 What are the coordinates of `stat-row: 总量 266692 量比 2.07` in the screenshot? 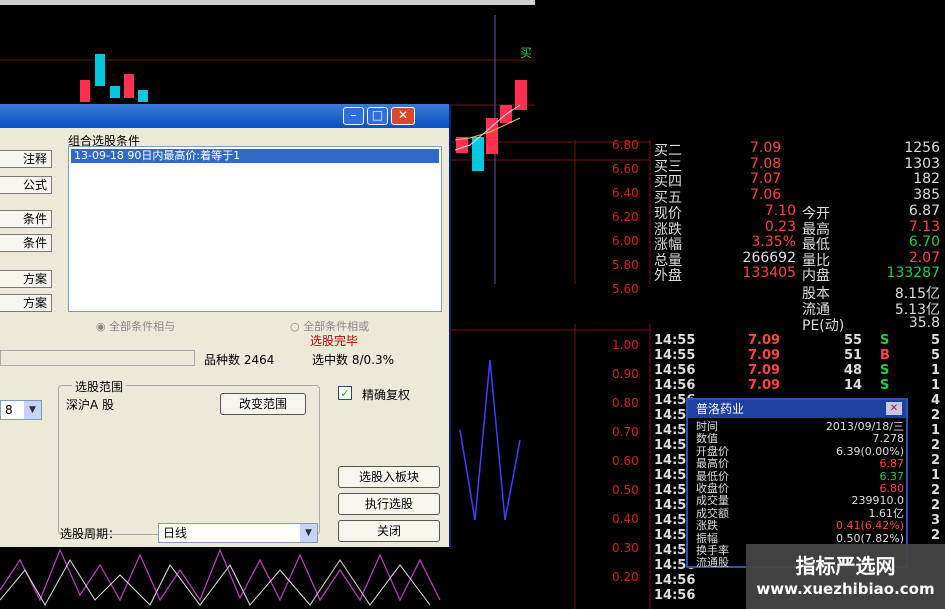 It's located at (799, 259).